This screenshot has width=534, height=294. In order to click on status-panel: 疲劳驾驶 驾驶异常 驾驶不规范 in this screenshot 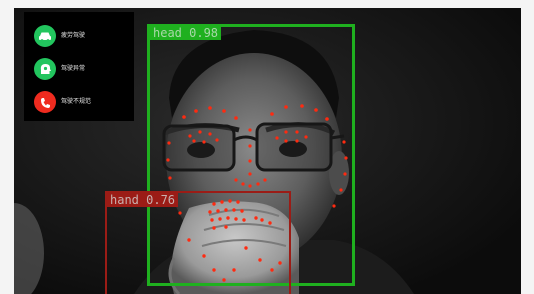, I will do `click(79, 66)`.